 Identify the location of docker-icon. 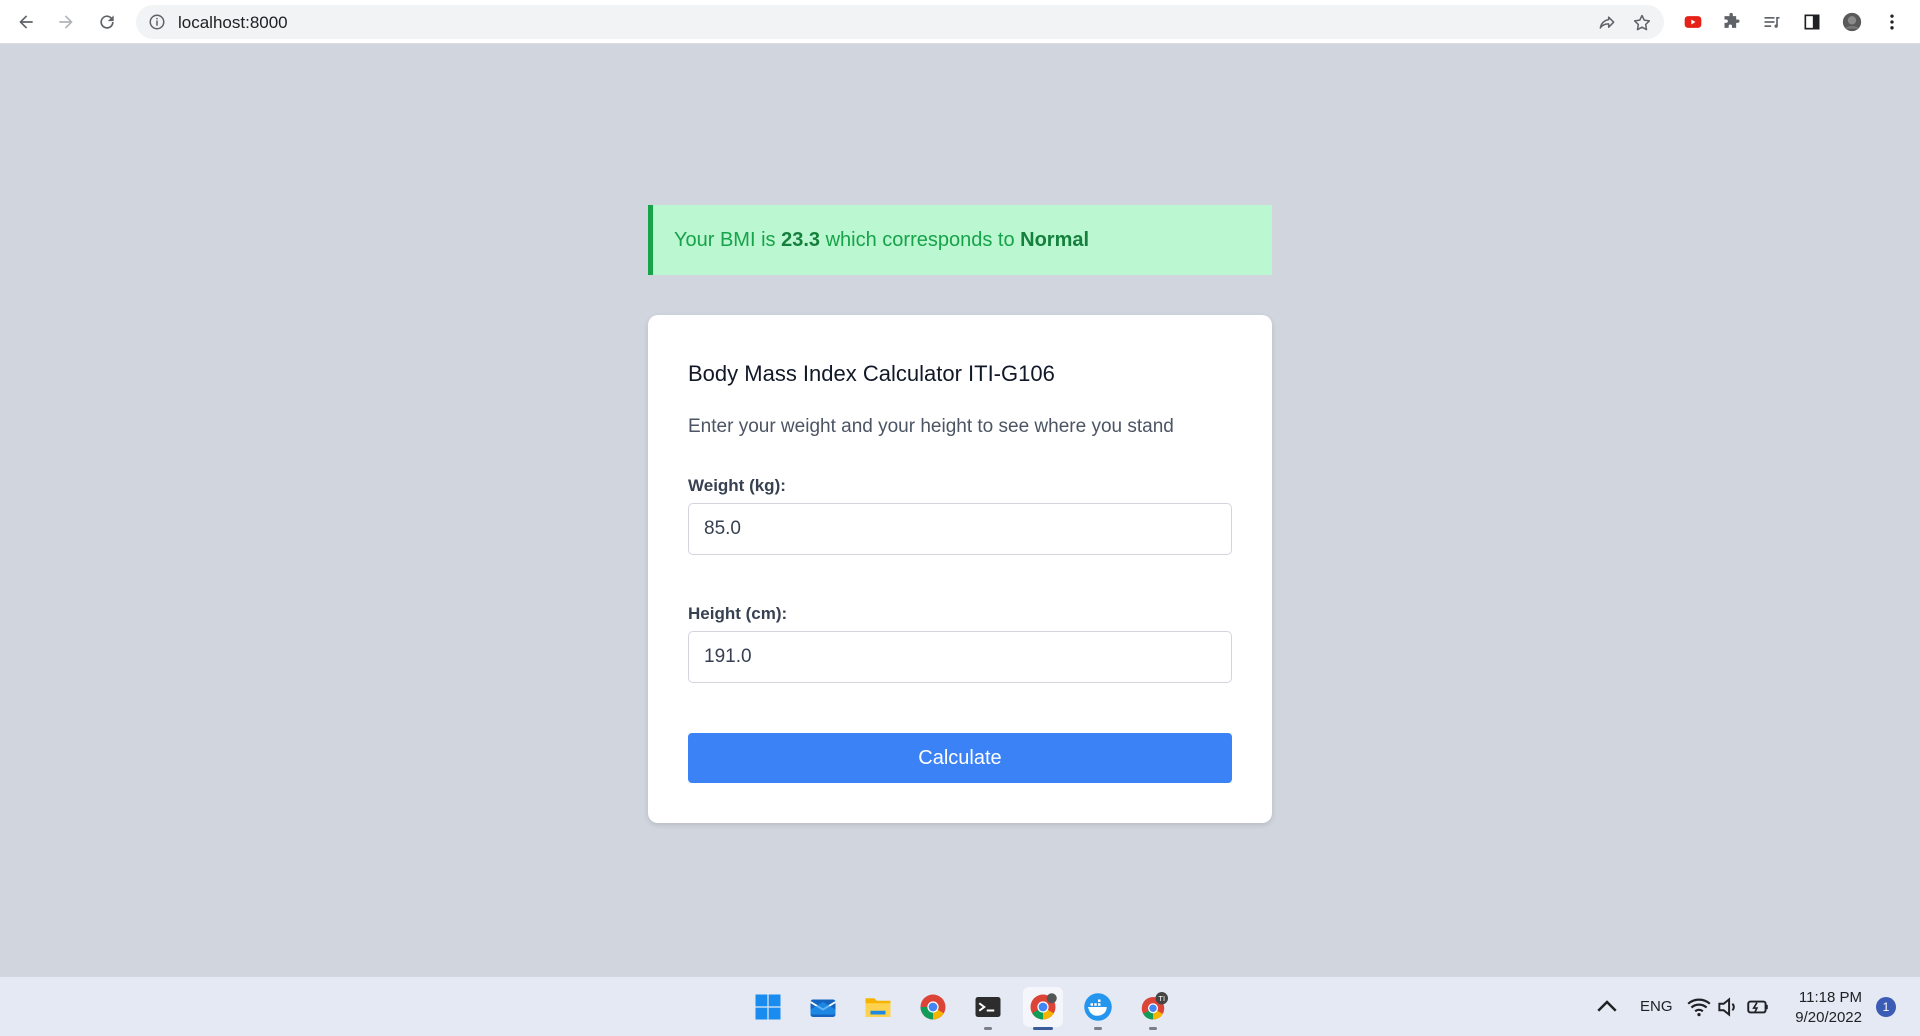
(1098, 1008).